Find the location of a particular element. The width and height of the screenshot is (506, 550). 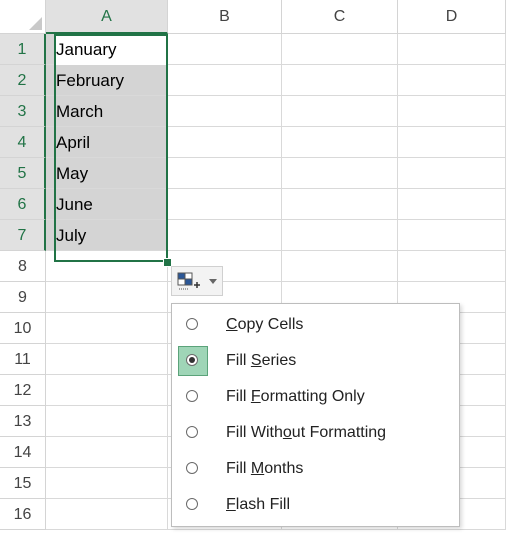

row-header-14: 14 is located at coordinates (23, 452).